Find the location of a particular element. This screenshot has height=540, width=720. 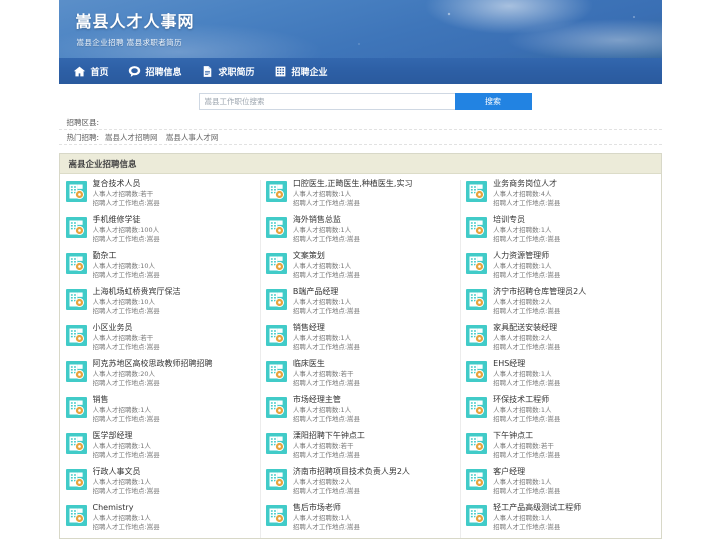

job-title: 济宁市招聘仓库管理员2人 is located at coordinates (574, 291).